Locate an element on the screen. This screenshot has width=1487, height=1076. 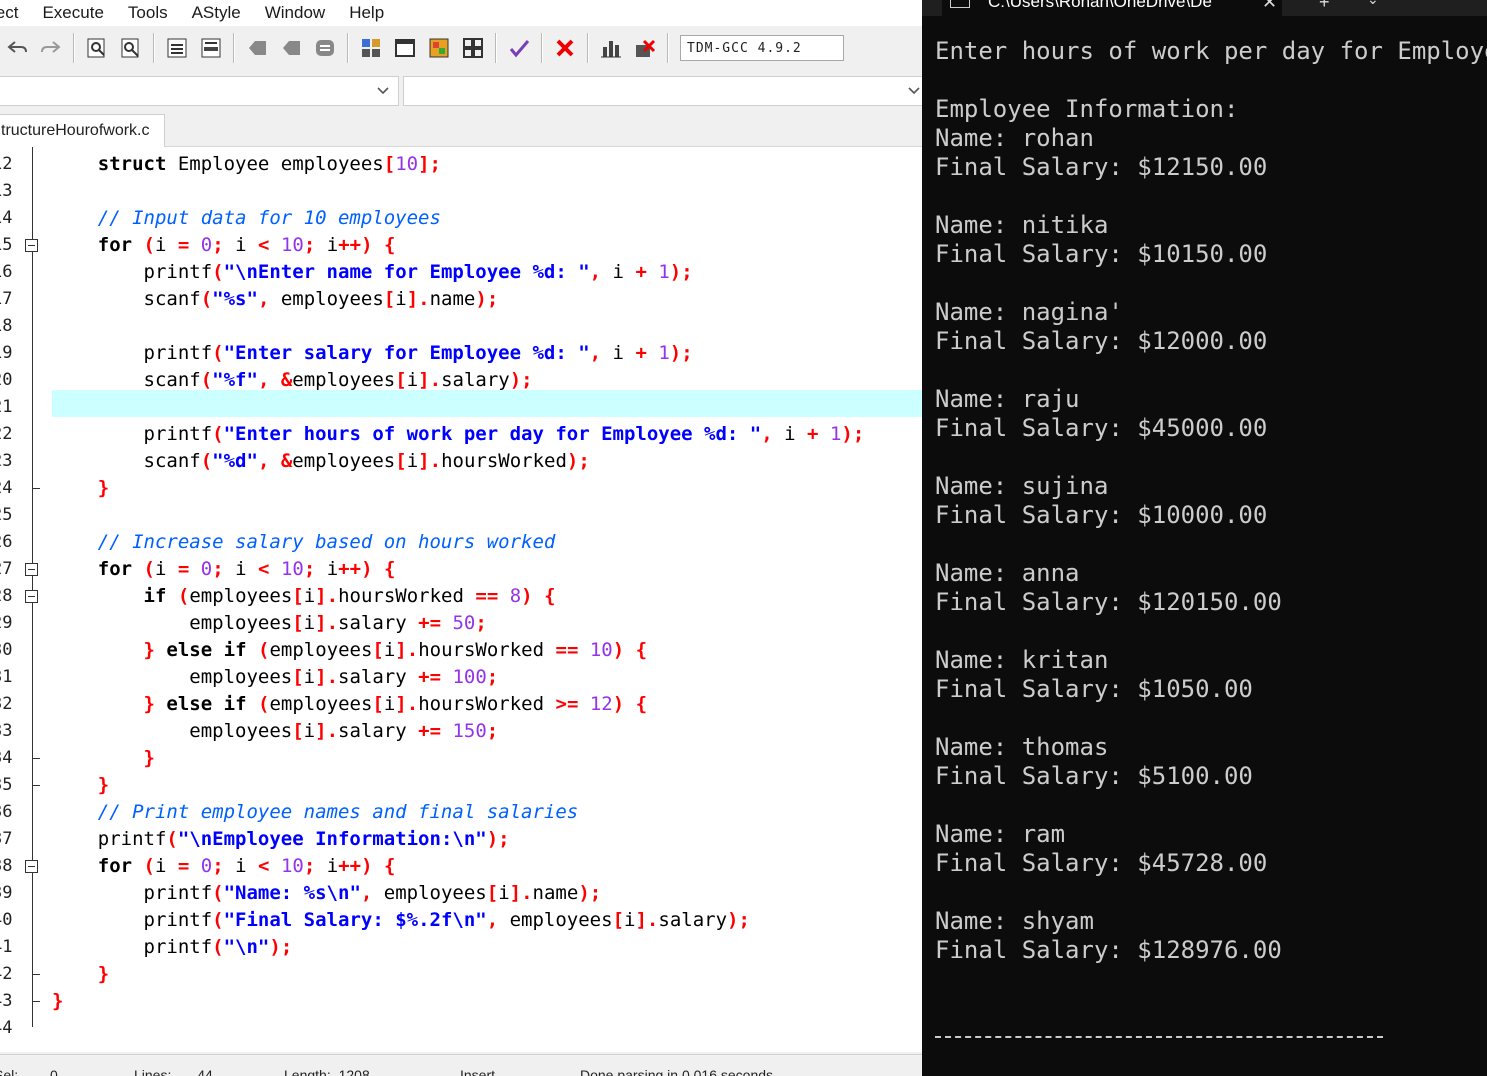
console-line: Final Salary: $10000.00 is located at coordinates (1101, 515).